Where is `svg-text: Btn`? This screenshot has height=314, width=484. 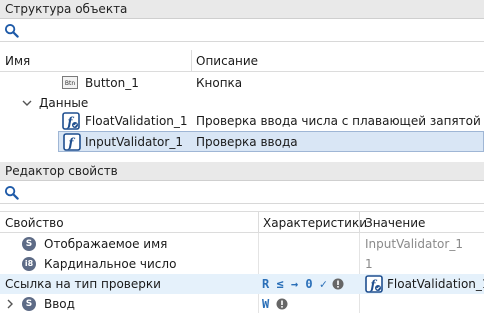 svg-text: Btn is located at coordinates (70, 83).